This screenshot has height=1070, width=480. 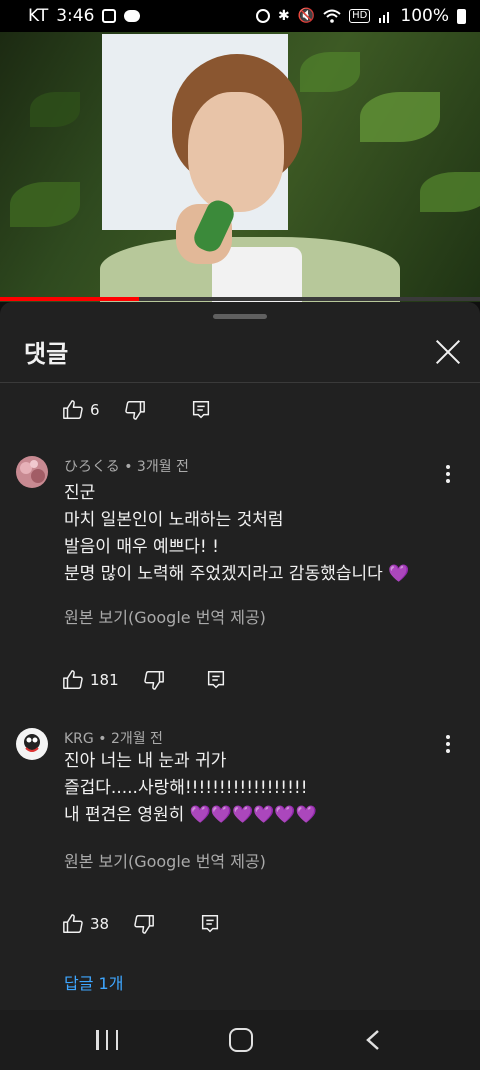 I want to click on comment-actions: 6, so click(x=149, y=410).